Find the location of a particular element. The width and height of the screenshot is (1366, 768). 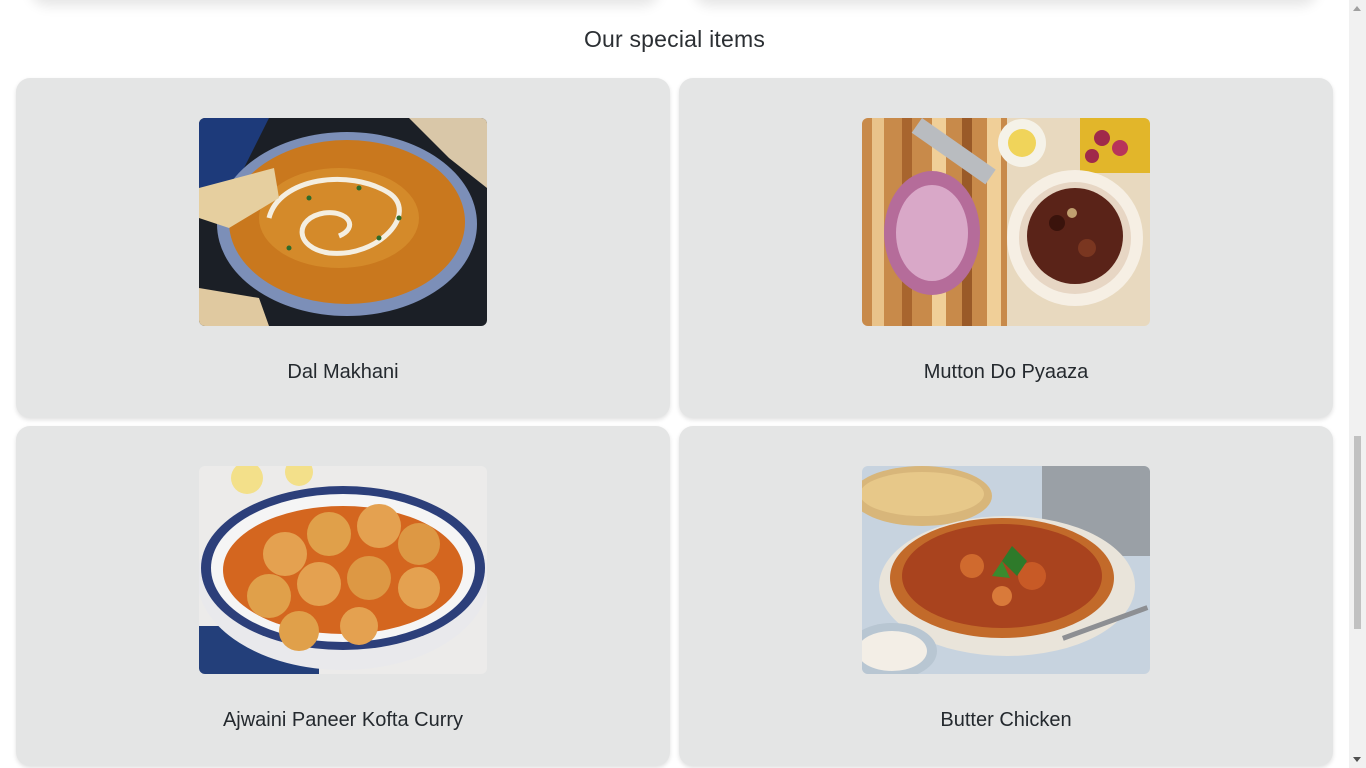

scrollbar-thumb is located at coordinates (1357, 532).